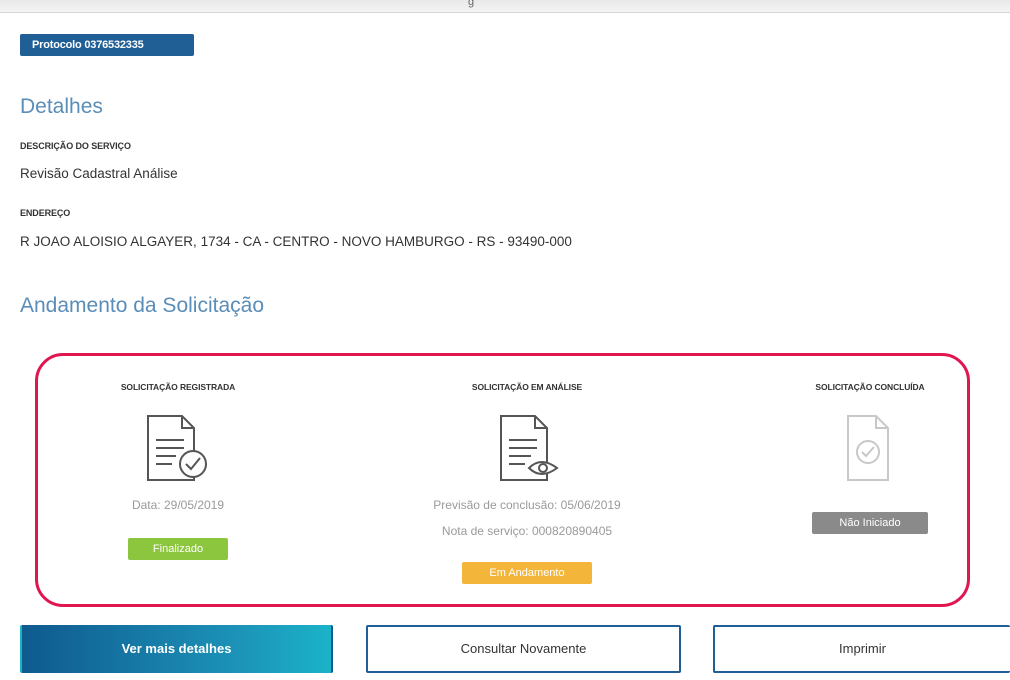  Describe the element at coordinates (107, 45) in the screenshot. I see `protocol-badge: Protocolo 0376532335` at that location.